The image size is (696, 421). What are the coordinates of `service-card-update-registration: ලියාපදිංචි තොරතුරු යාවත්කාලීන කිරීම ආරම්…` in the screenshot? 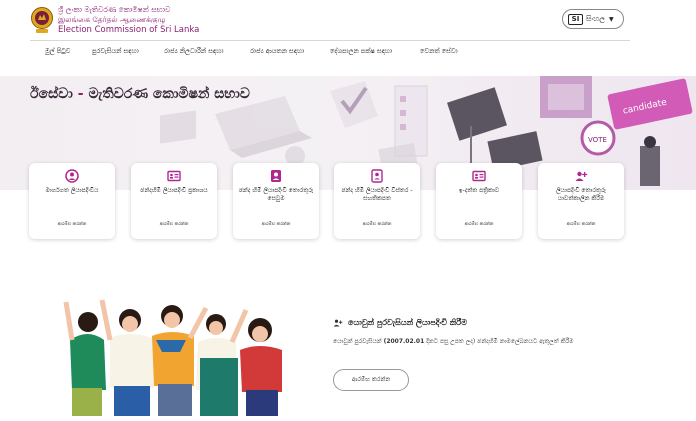 It's located at (581, 201).